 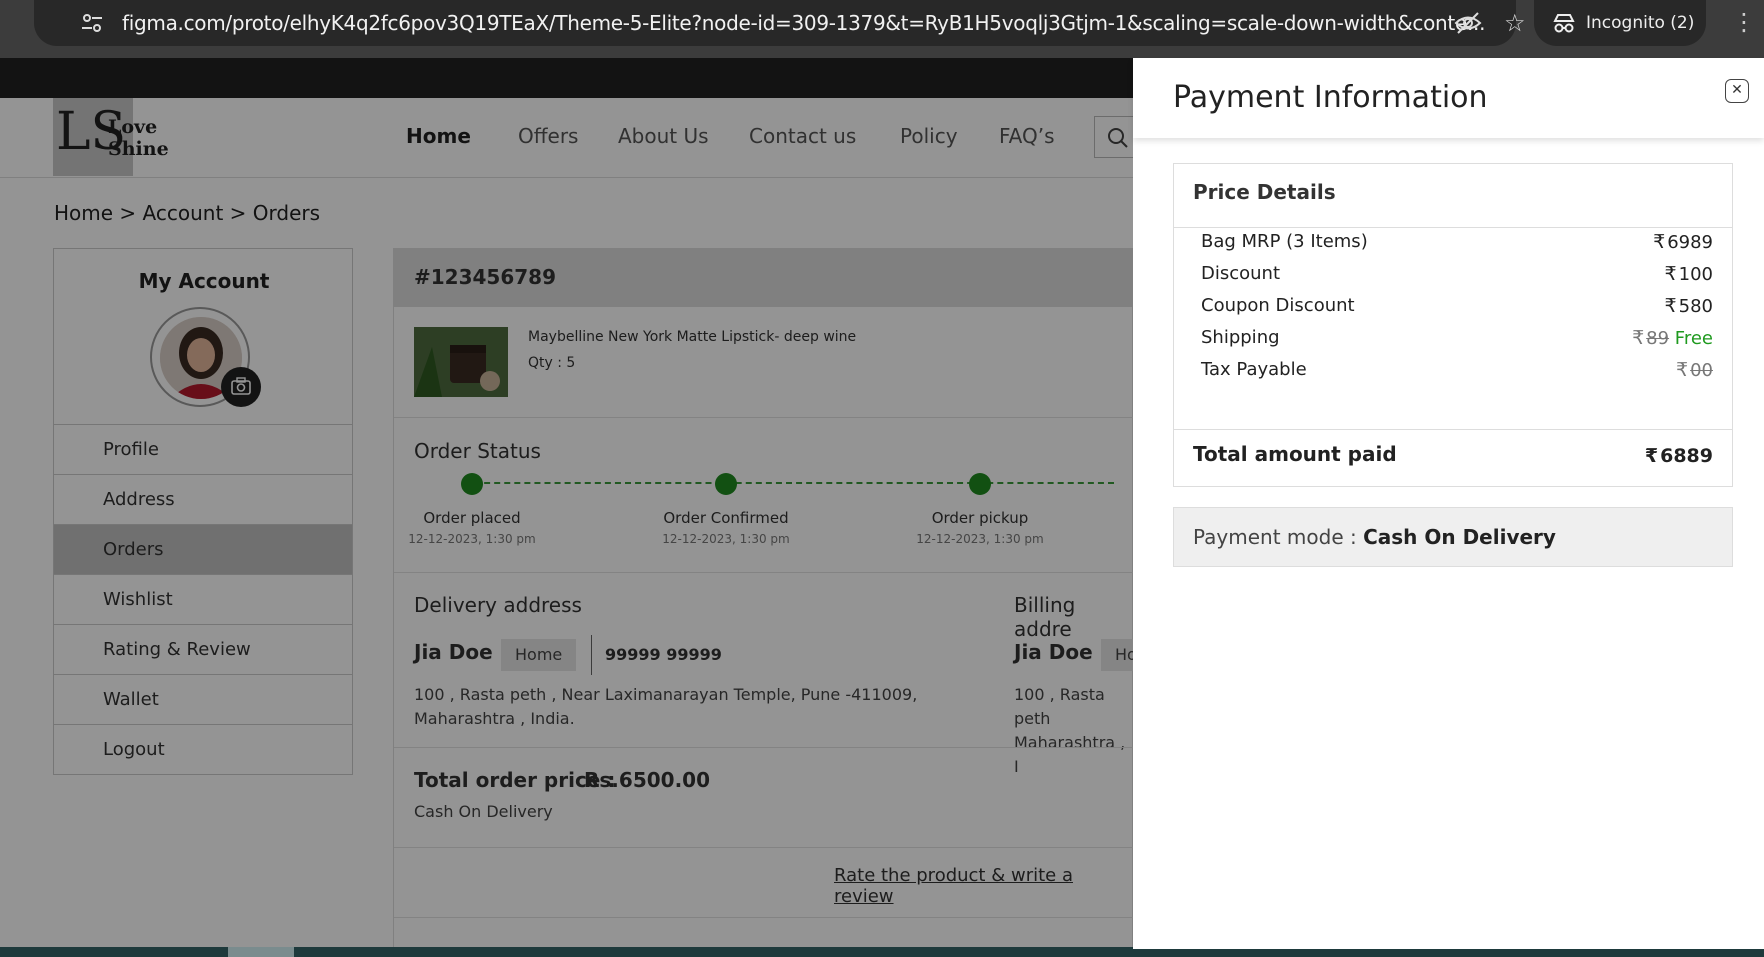 I want to click on discount-value: ₹100, so click(x=1688, y=274).